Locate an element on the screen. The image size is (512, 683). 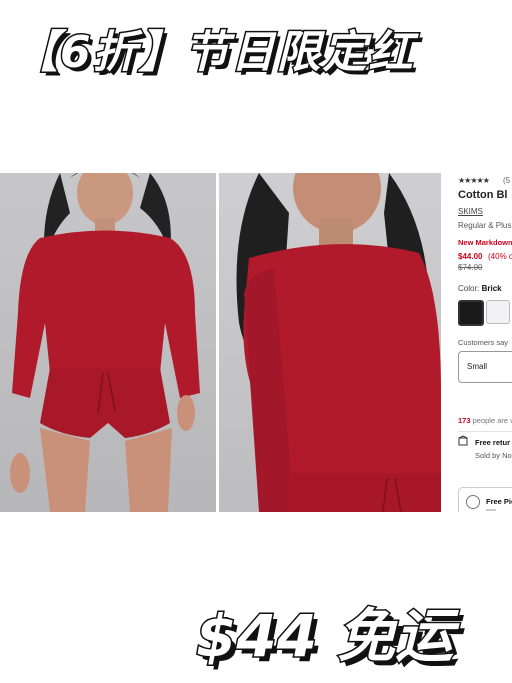
promo-headline-text: 【6折】节日限定红 is located at coordinates (214, 53).